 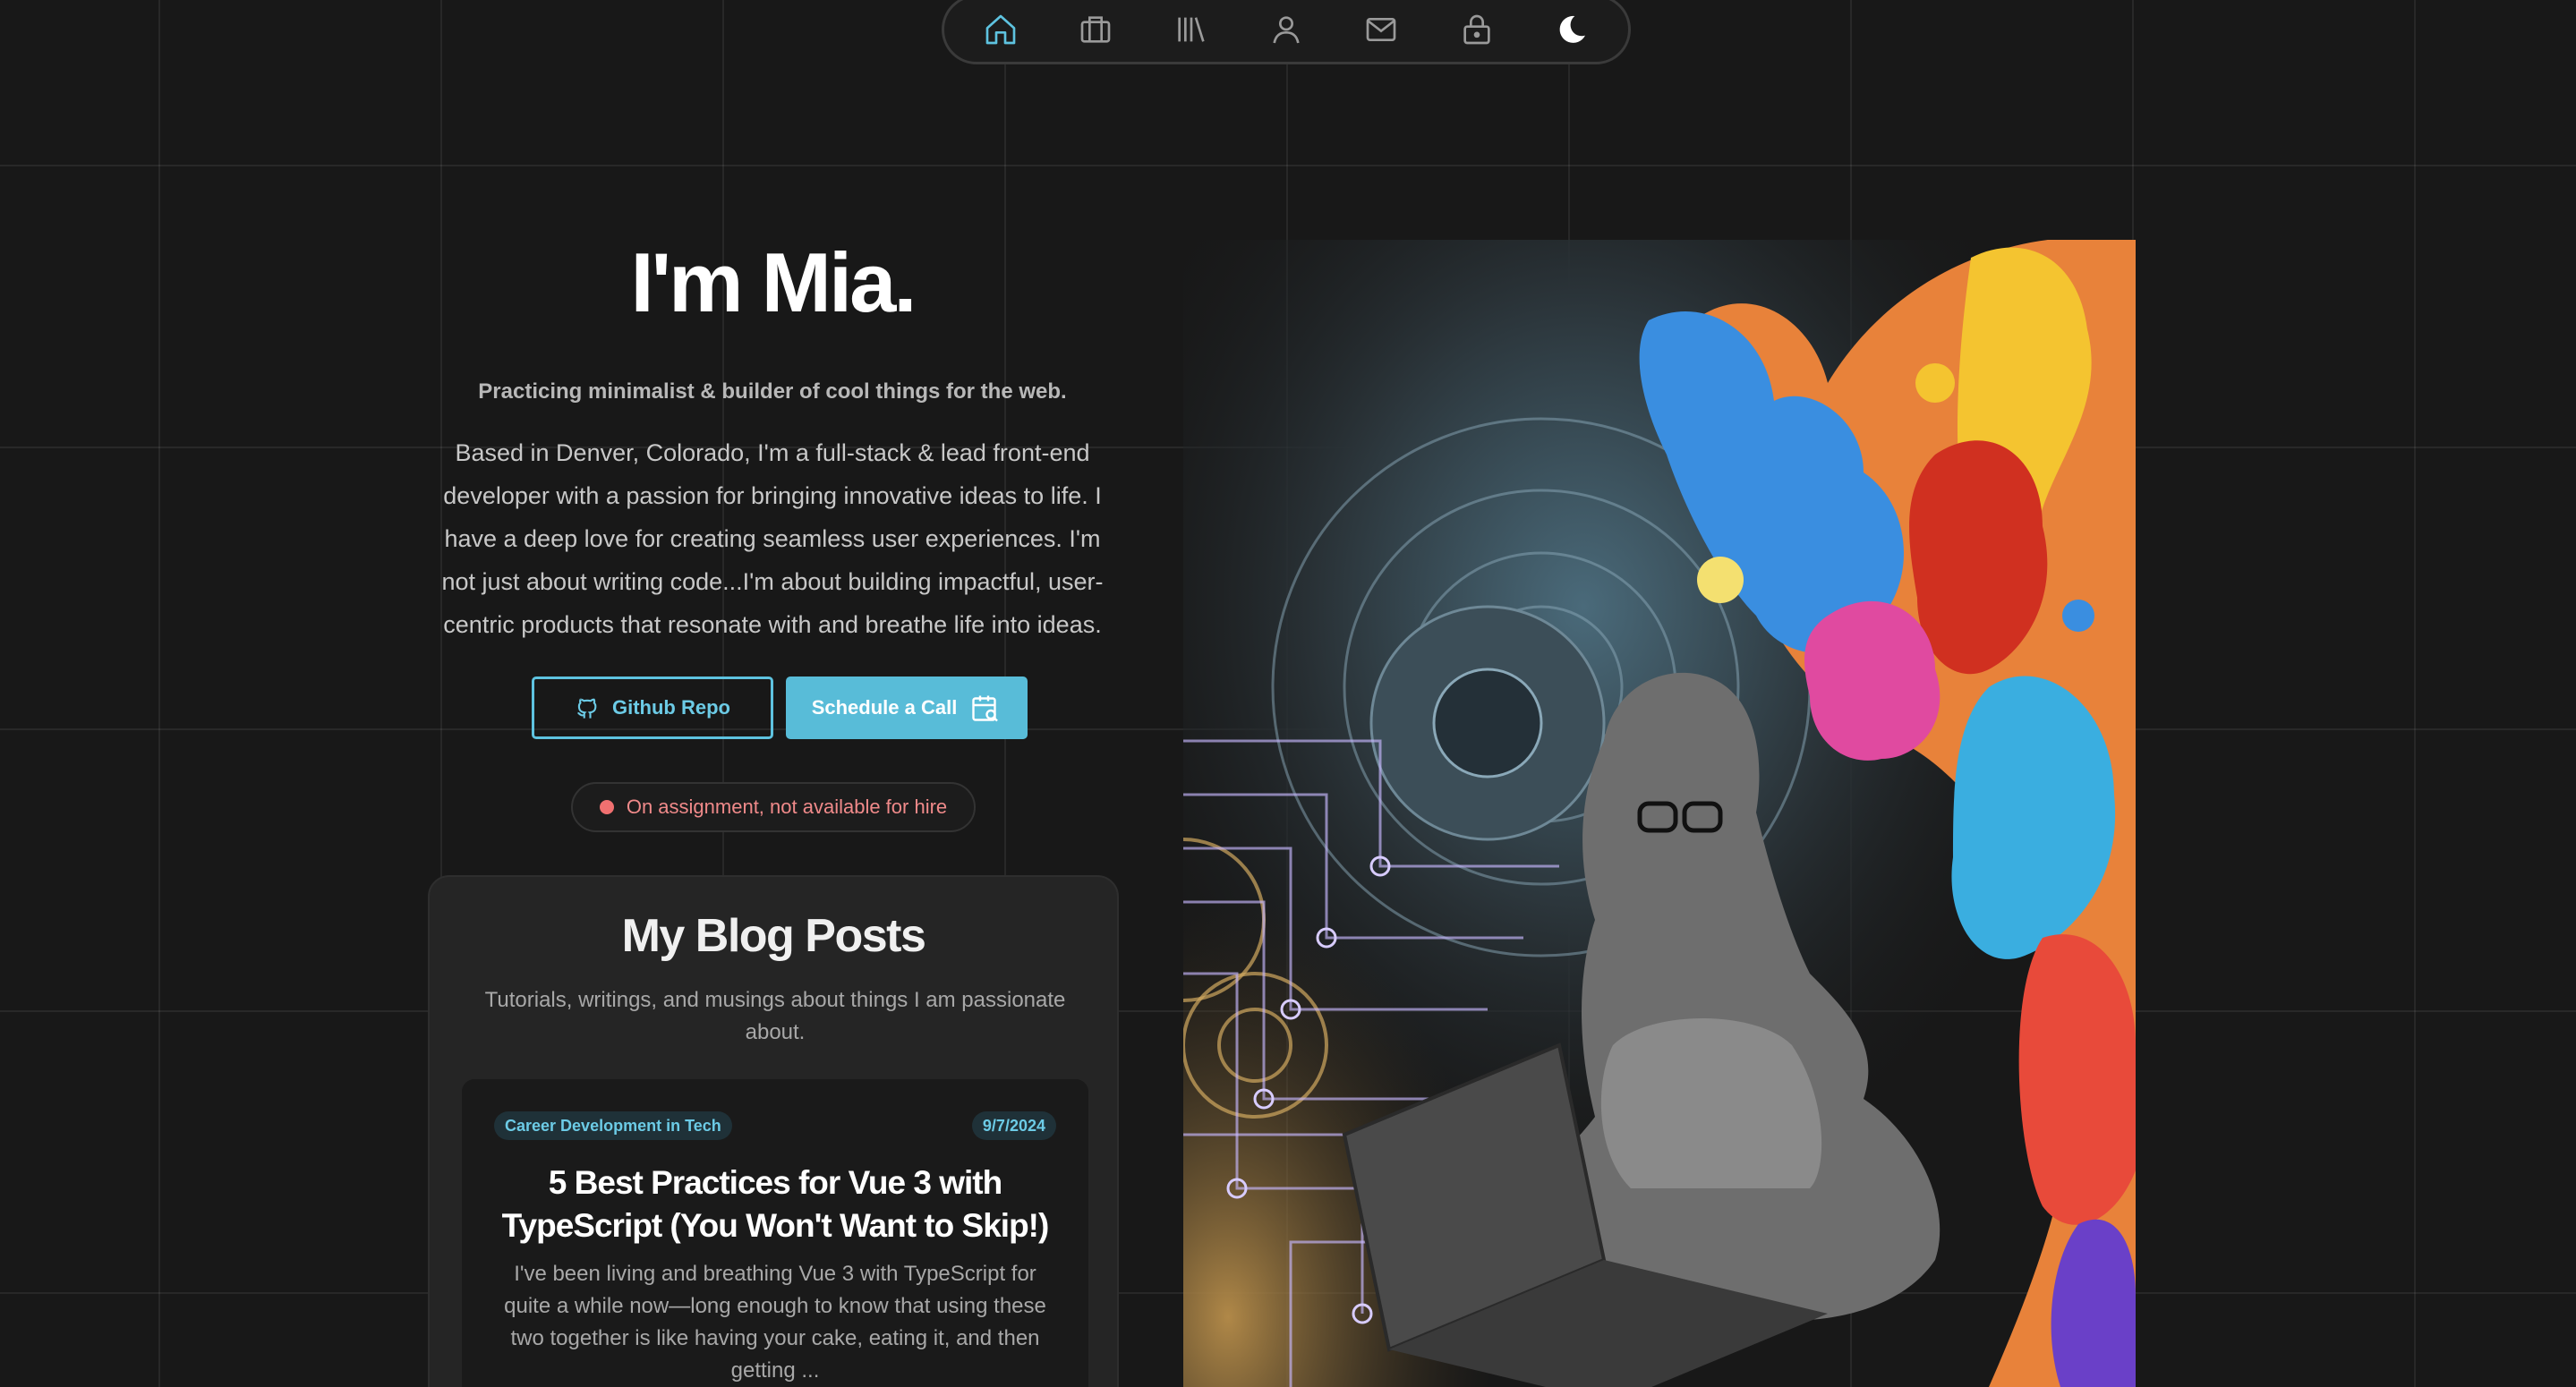 What do you see at coordinates (1000, 29) in the screenshot?
I see `home-icon` at bounding box center [1000, 29].